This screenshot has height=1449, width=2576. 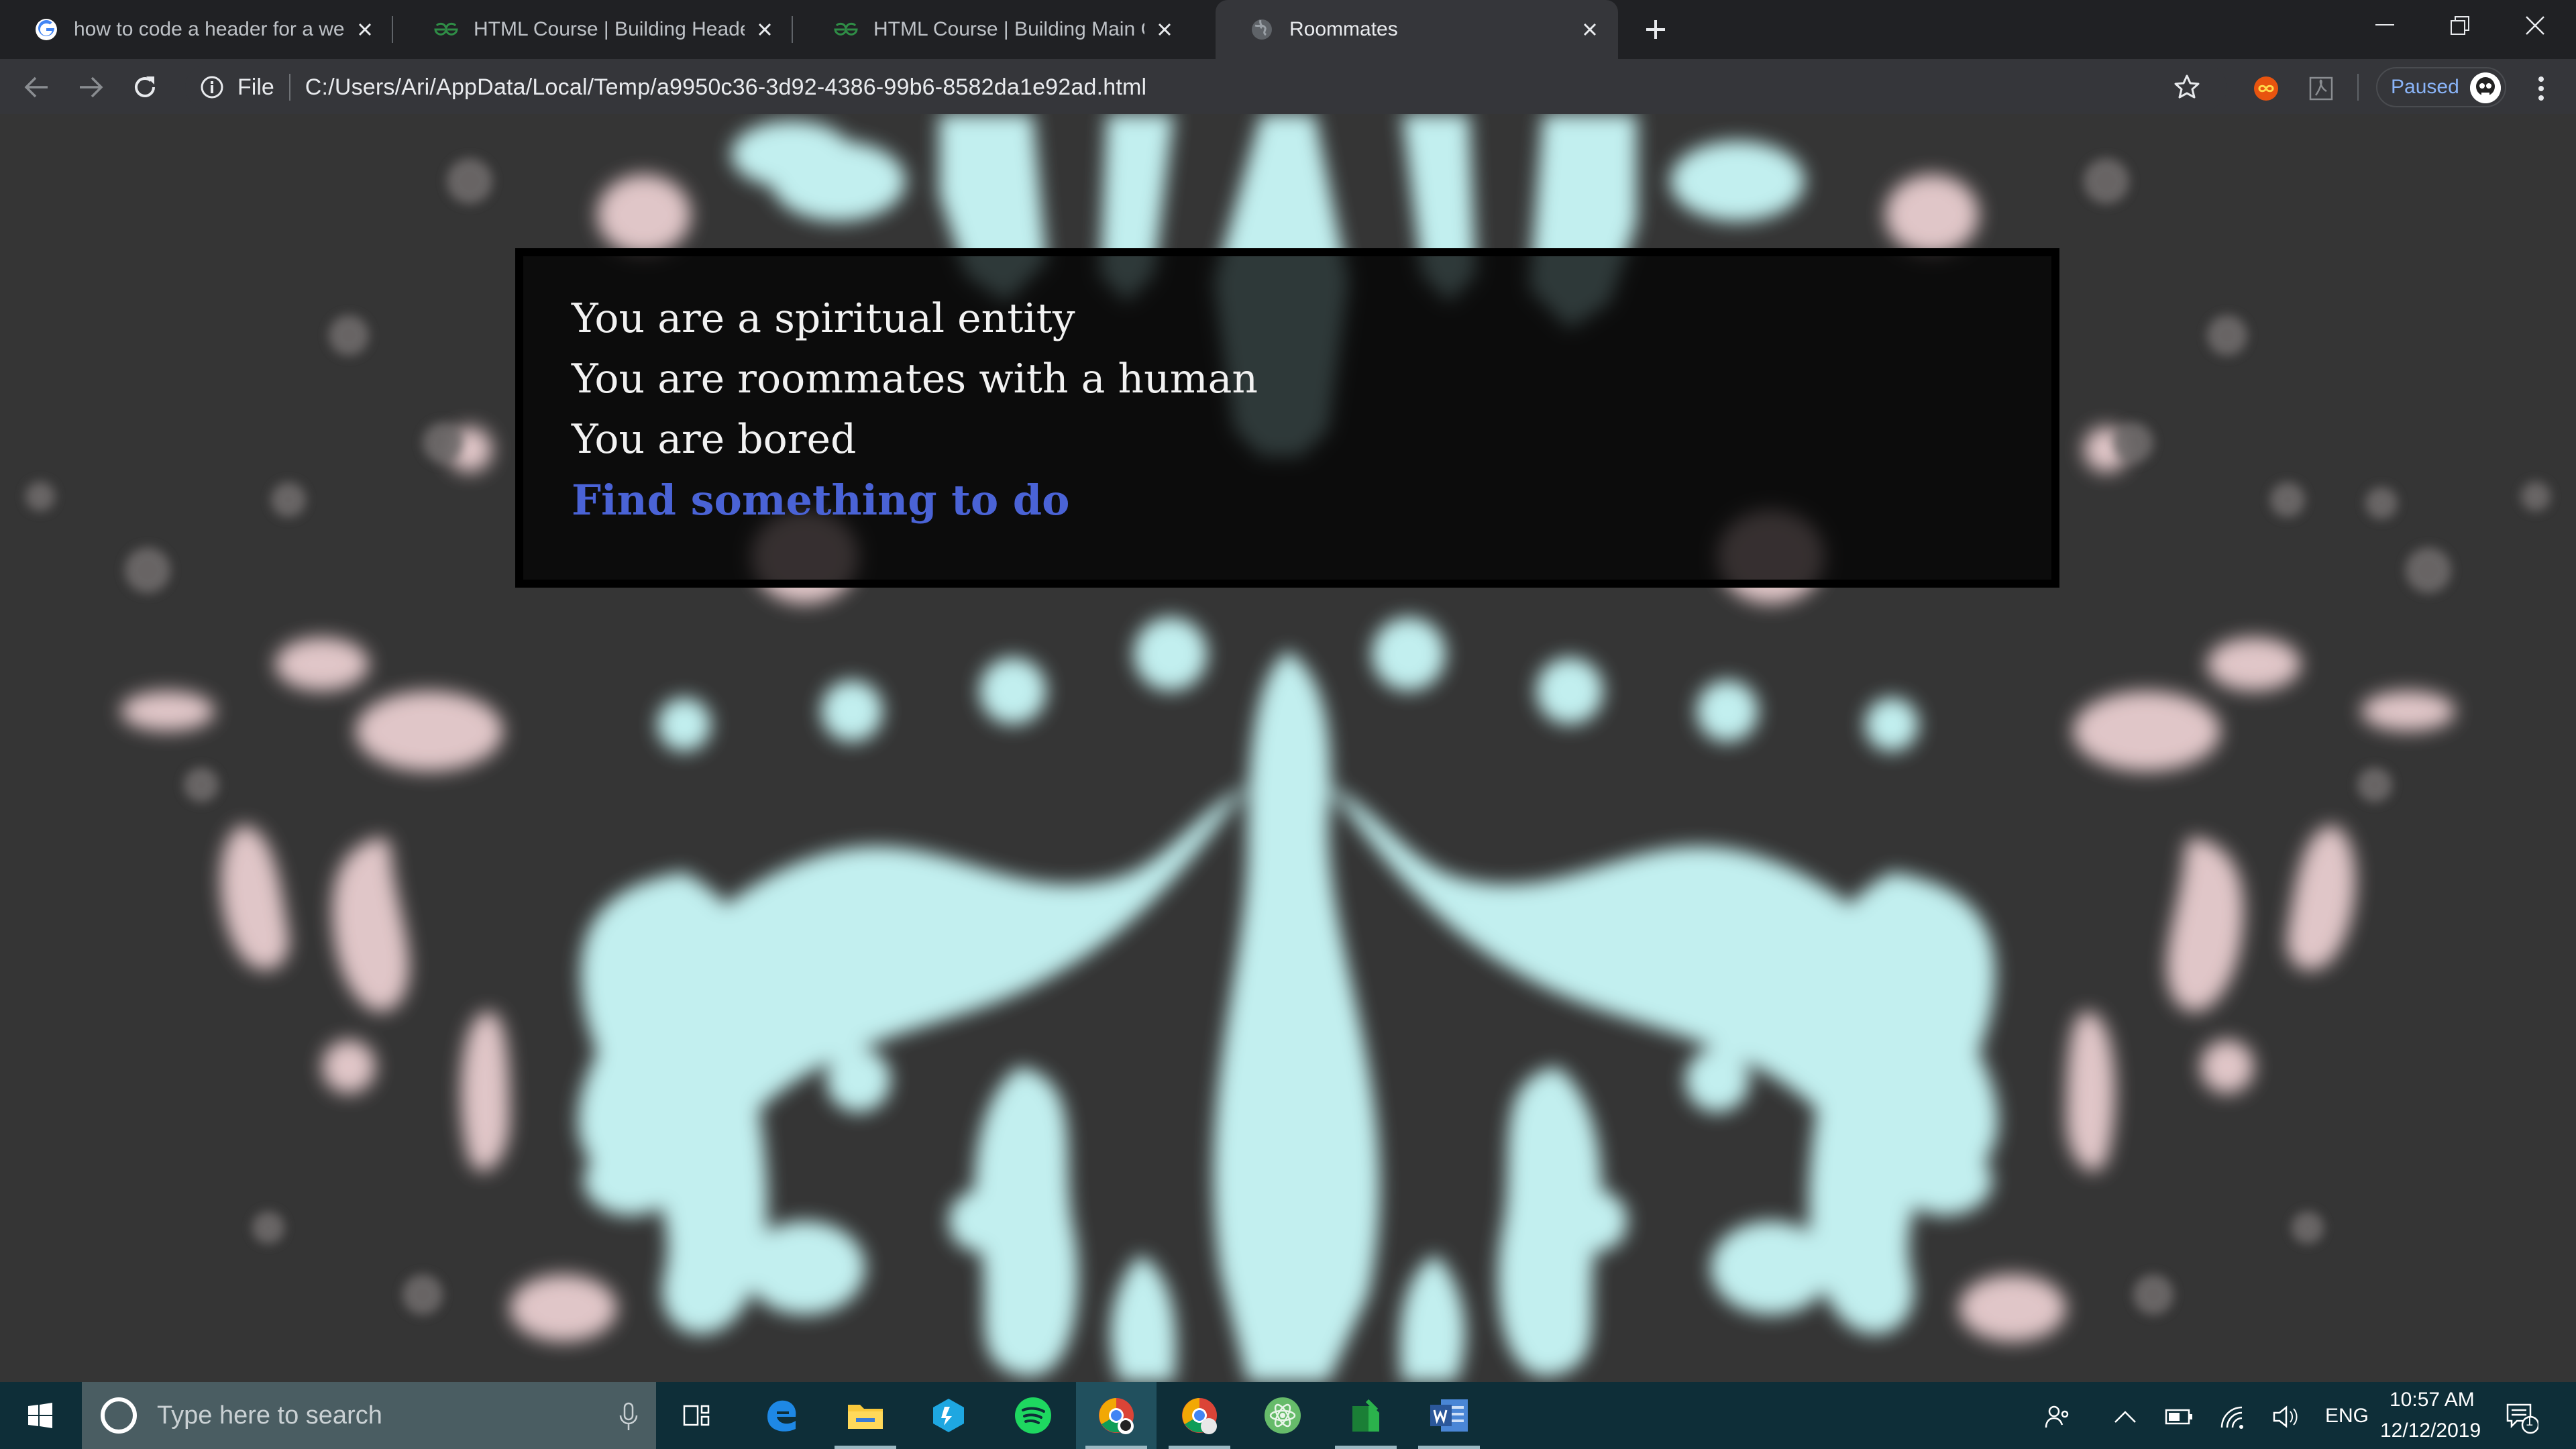 I want to click on info-icon, so click(x=212, y=87).